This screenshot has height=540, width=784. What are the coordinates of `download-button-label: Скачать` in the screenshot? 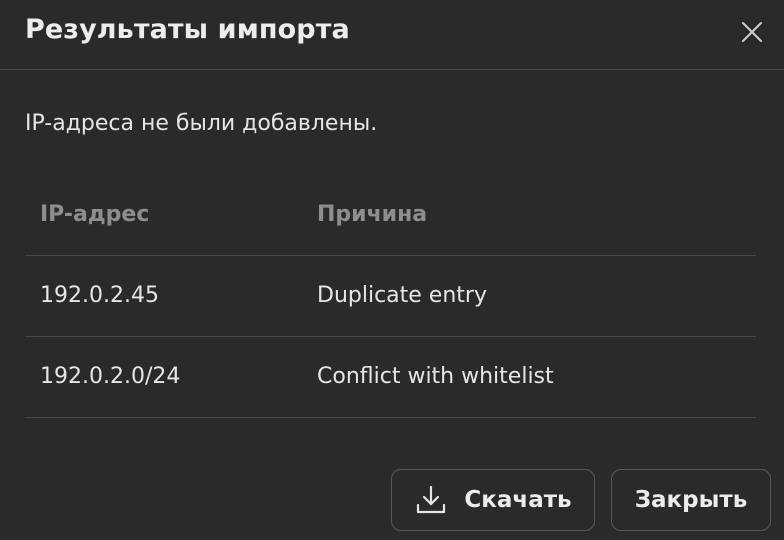 It's located at (518, 500).